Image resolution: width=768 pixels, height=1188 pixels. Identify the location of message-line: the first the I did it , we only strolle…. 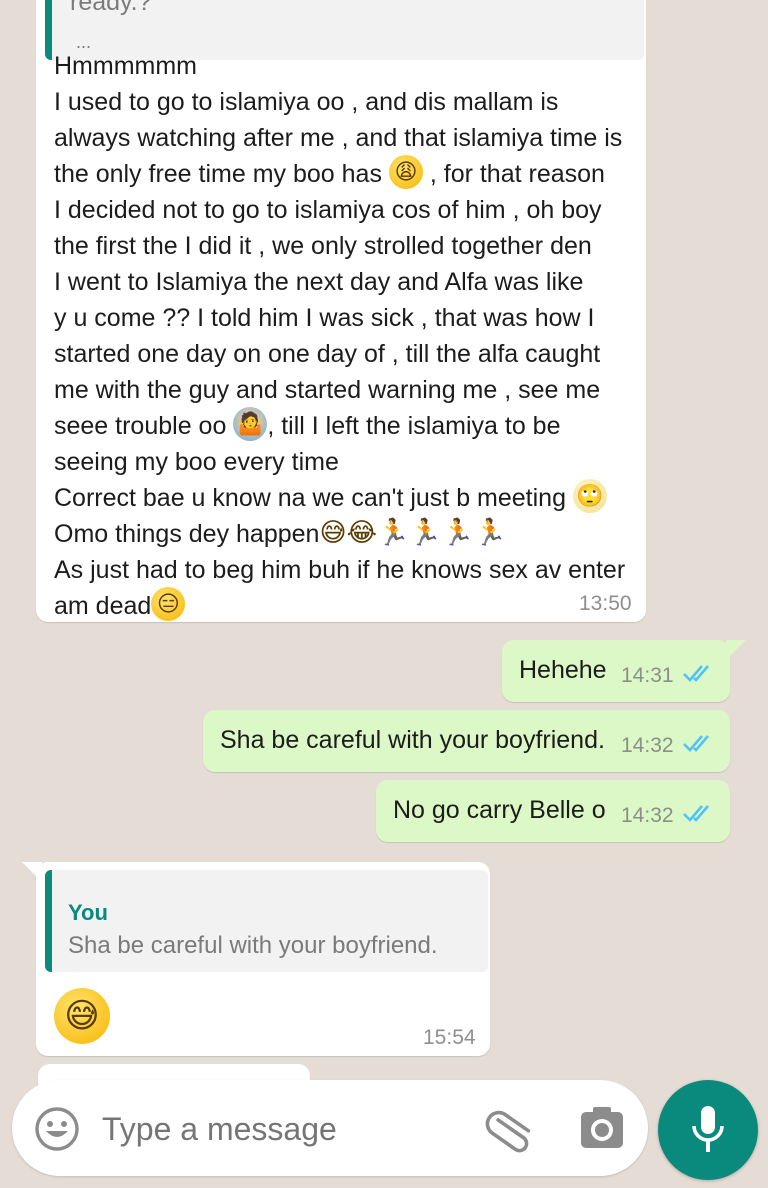
(354, 246).